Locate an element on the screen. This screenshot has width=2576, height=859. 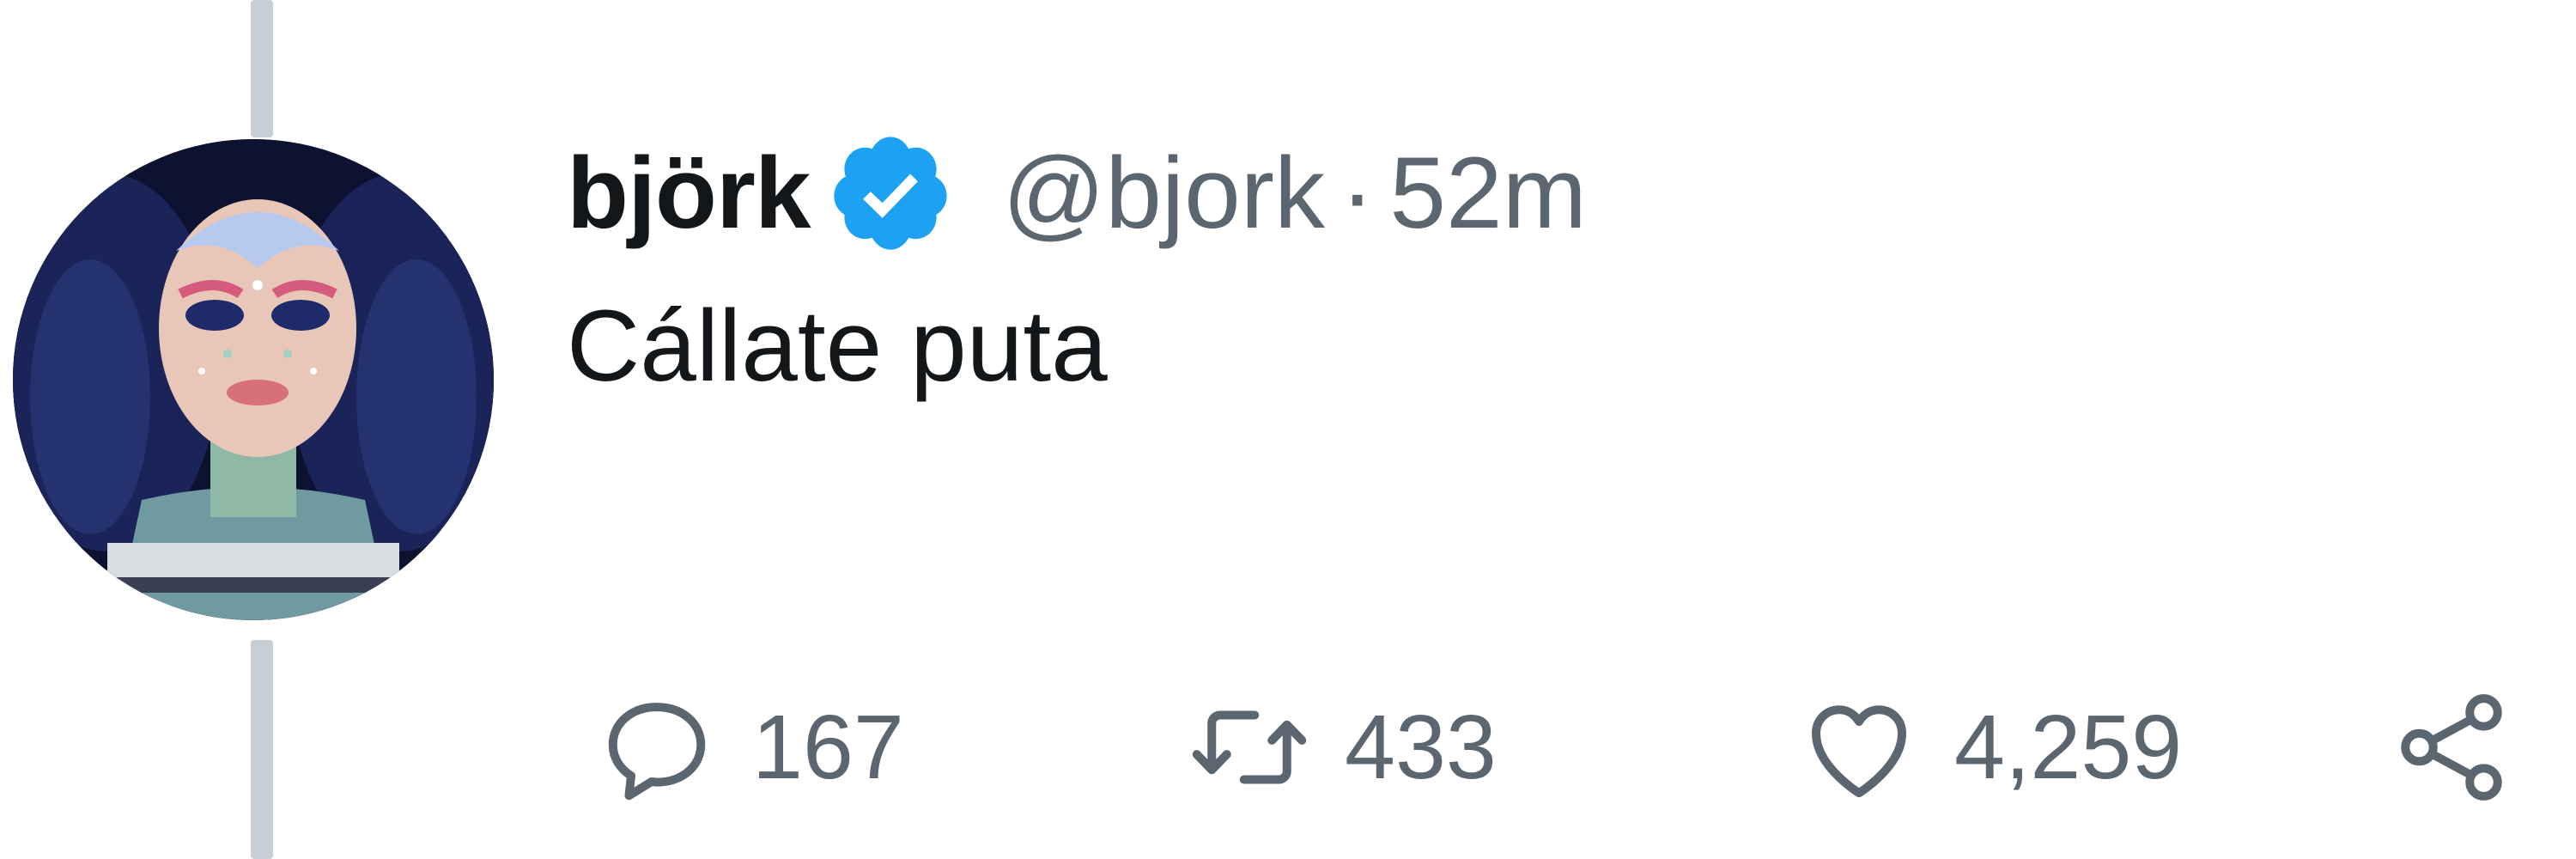
share-icon is located at coordinates (2451, 748).